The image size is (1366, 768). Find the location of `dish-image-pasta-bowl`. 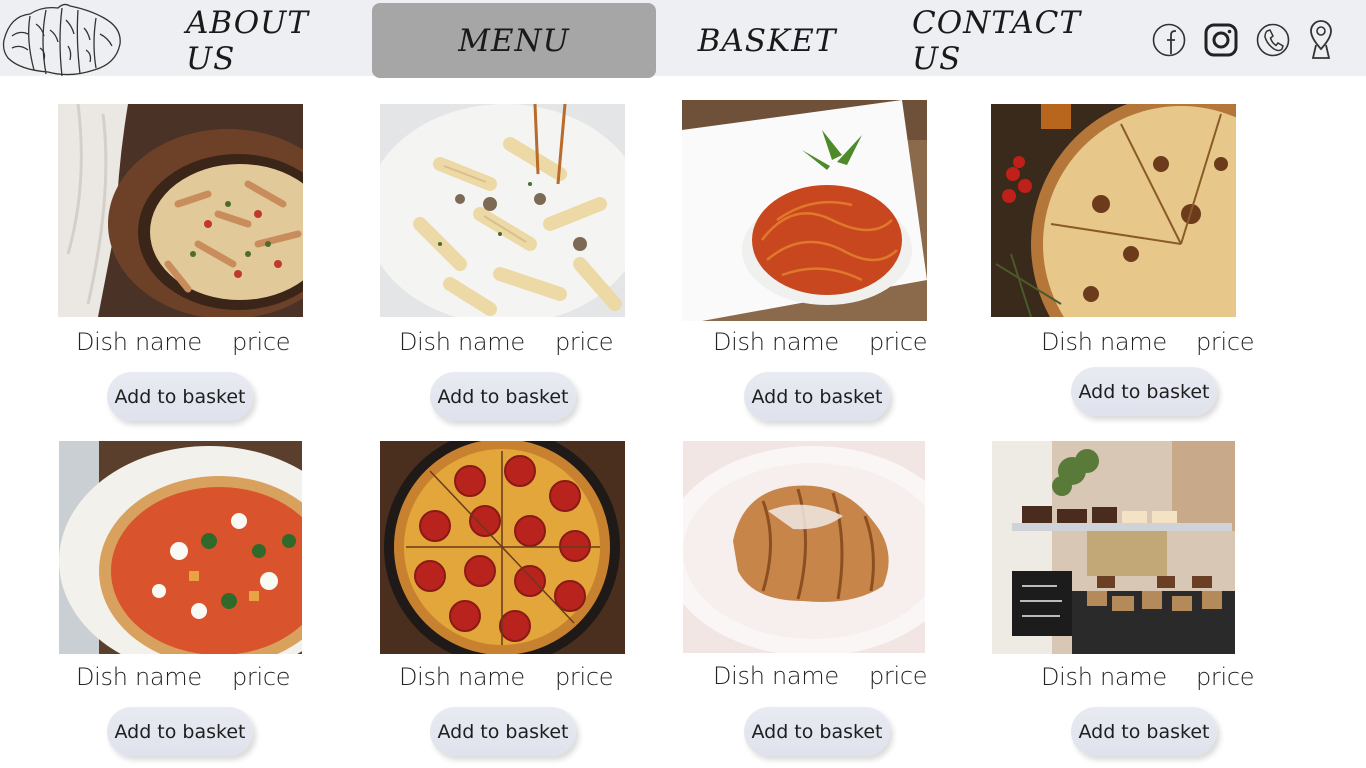

dish-image-pasta-bowl is located at coordinates (180, 210).